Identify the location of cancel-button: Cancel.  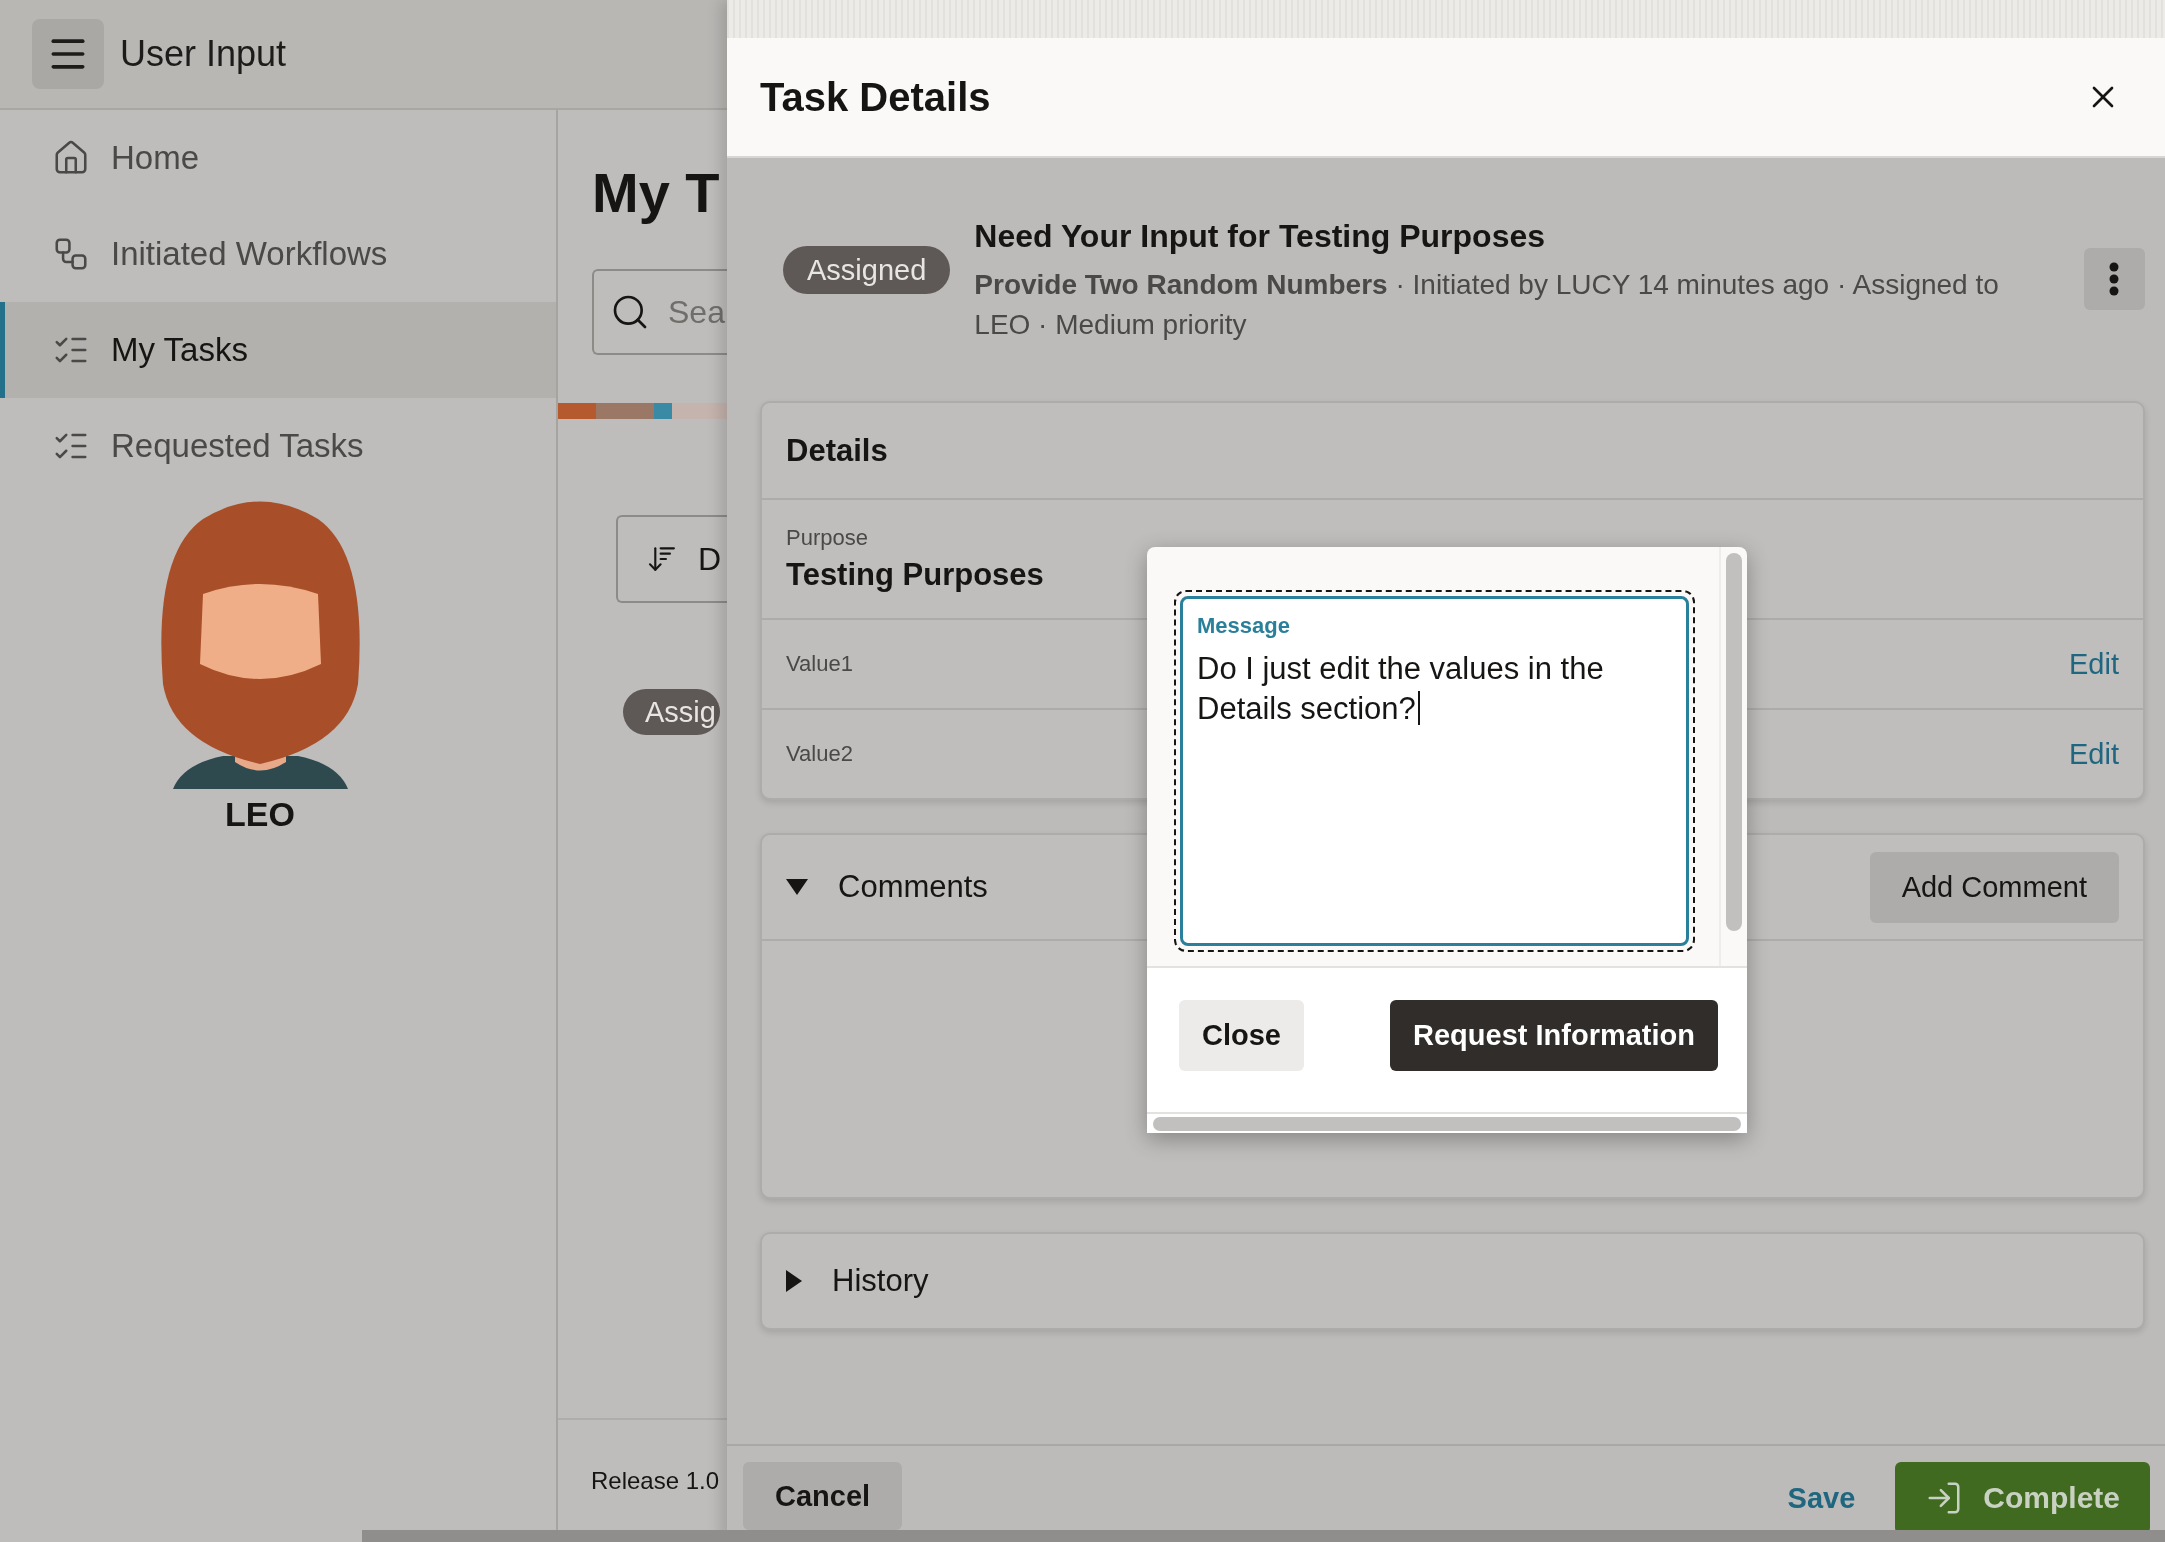
(823, 1496).